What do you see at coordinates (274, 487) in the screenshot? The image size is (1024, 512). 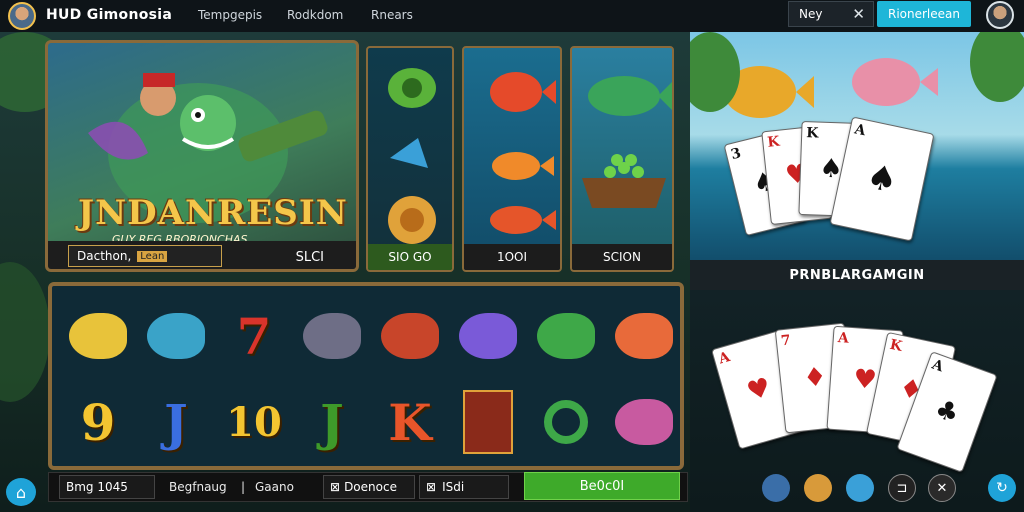 I see `control-label-2: Gaano` at bounding box center [274, 487].